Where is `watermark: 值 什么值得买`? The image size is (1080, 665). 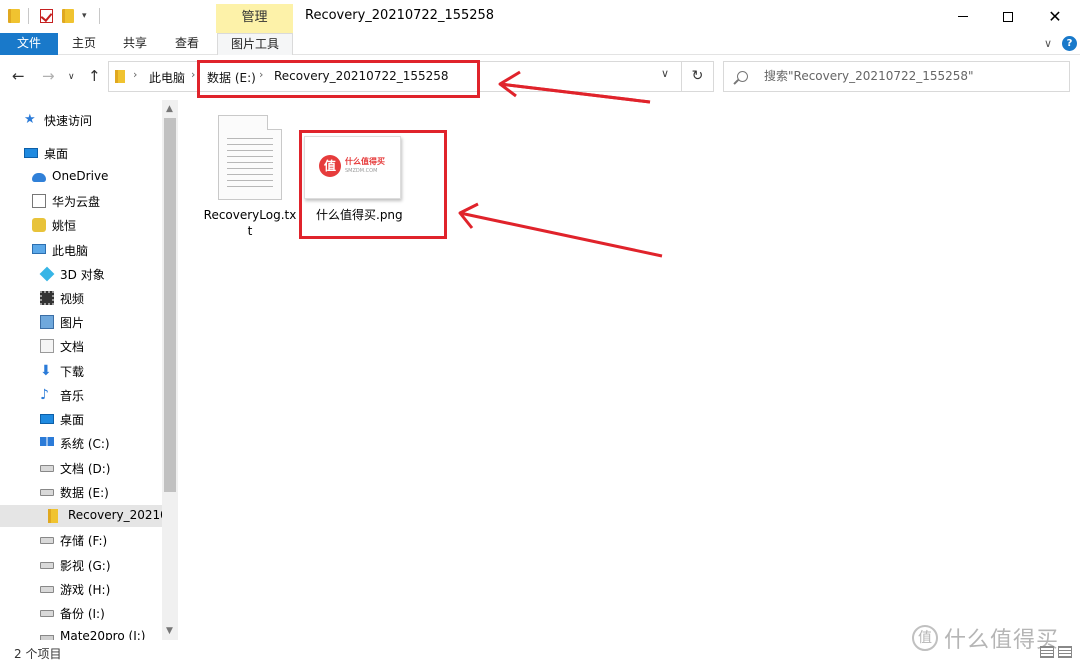 watermark: 值 什么值得买 is located at coordinates (985, 638).